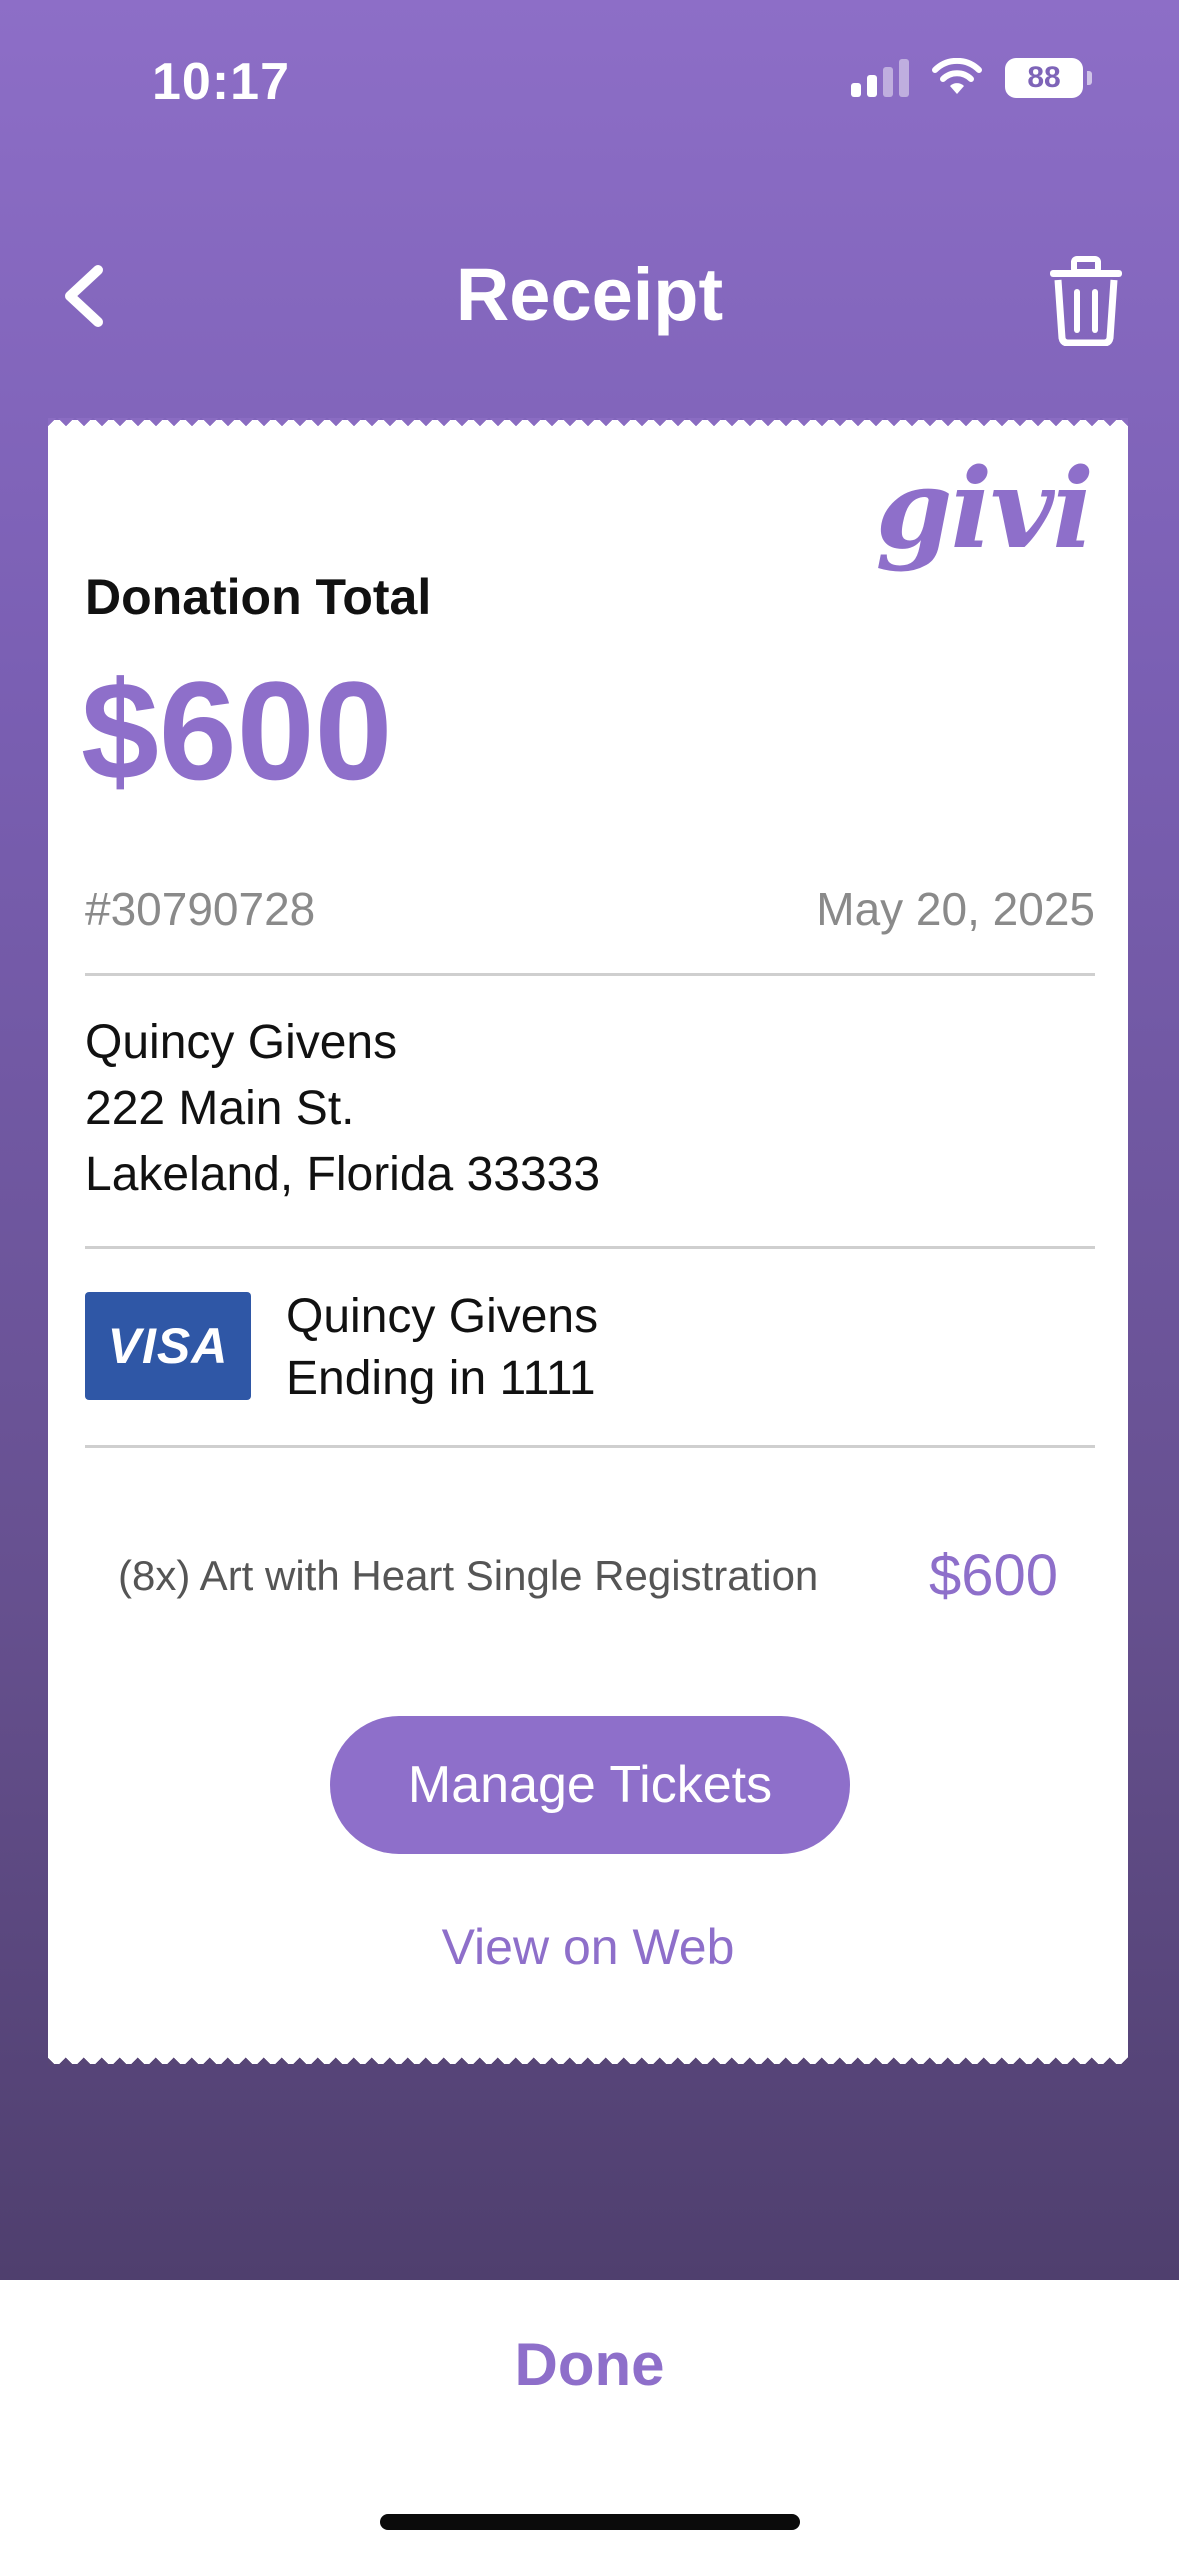  I want to click on battery-icon: 88, so click(1048, 78).